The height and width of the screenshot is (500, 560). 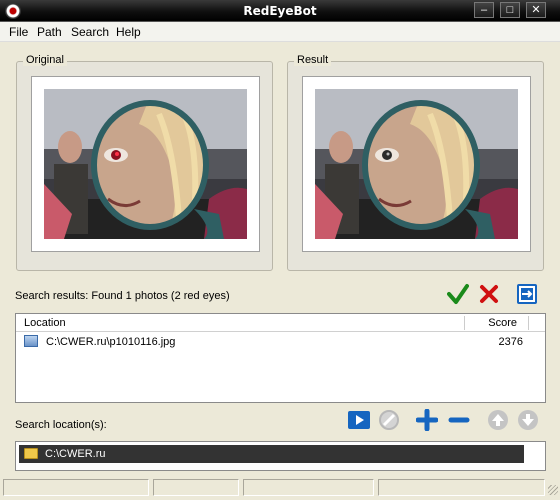 I want to click on close-button: ✕, so click(x=536, y=10).